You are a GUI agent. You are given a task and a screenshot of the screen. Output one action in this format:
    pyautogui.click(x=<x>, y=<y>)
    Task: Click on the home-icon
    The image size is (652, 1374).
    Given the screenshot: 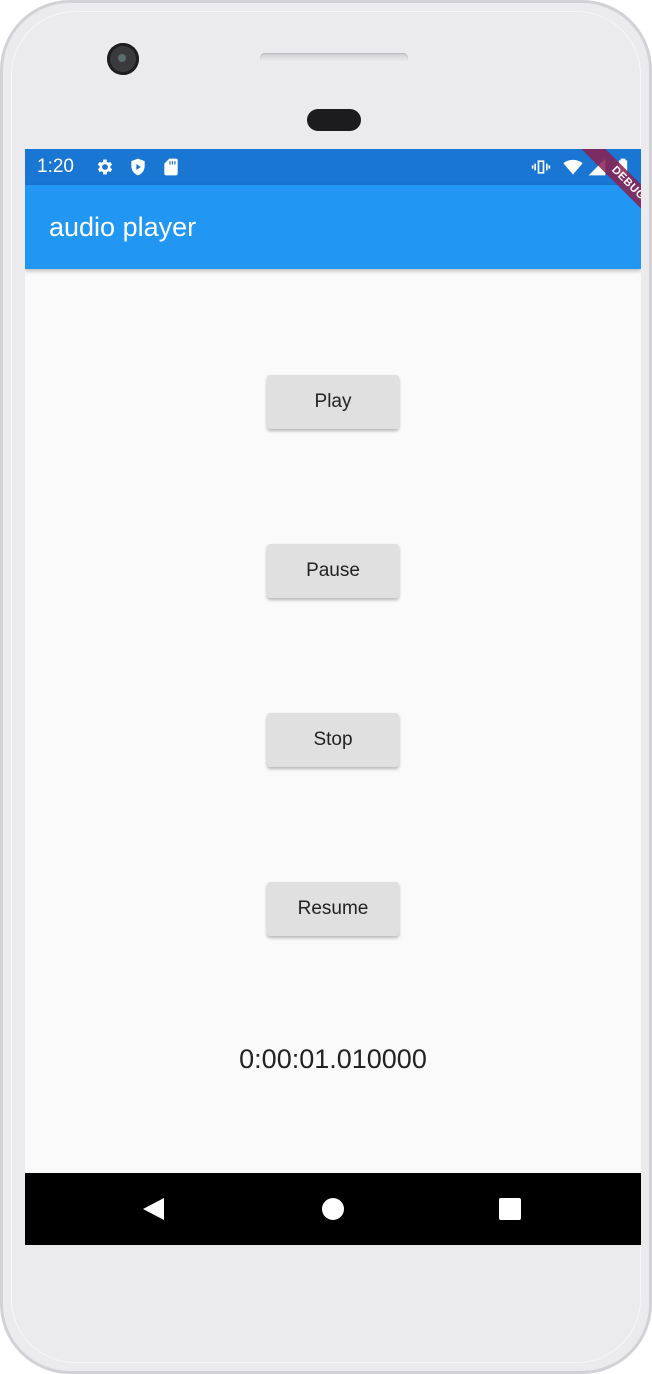 What is the action you would take?
    pyautogui.click(x=333, y=1209)
    